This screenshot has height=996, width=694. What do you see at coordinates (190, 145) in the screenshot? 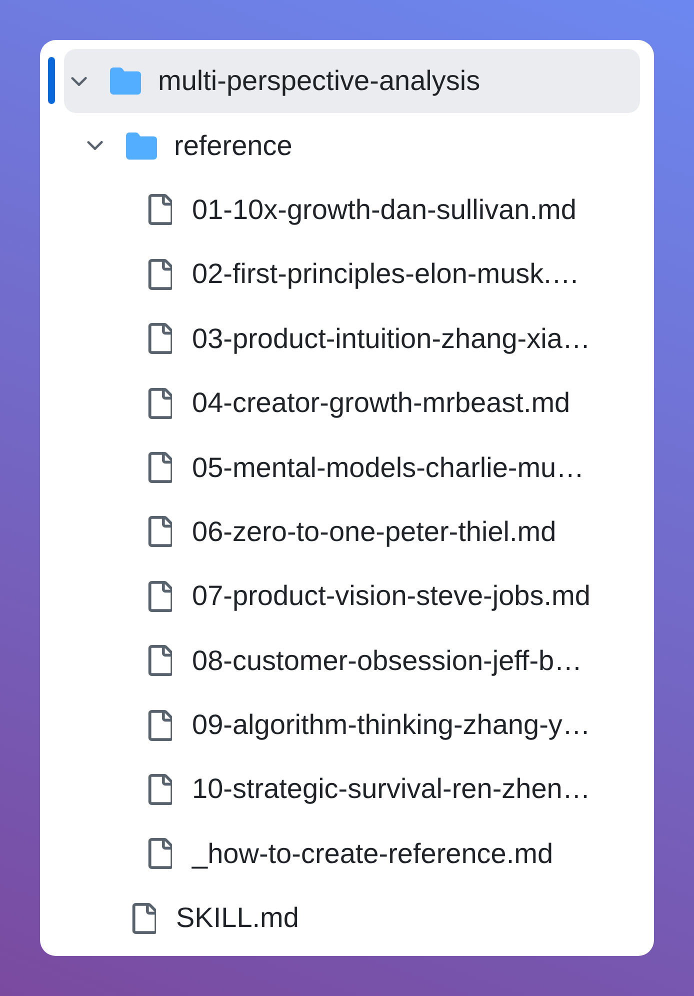
I see `folder-tree-item: reference` at bounding box center [190, 145].